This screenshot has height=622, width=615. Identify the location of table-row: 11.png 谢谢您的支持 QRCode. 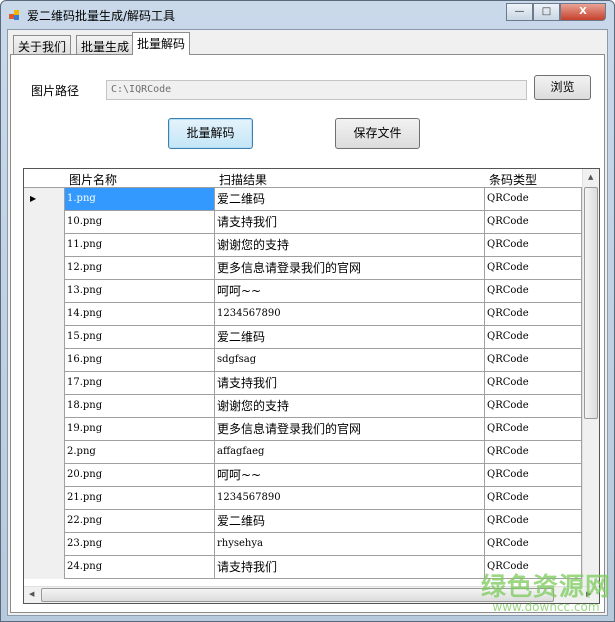
(303, 245).